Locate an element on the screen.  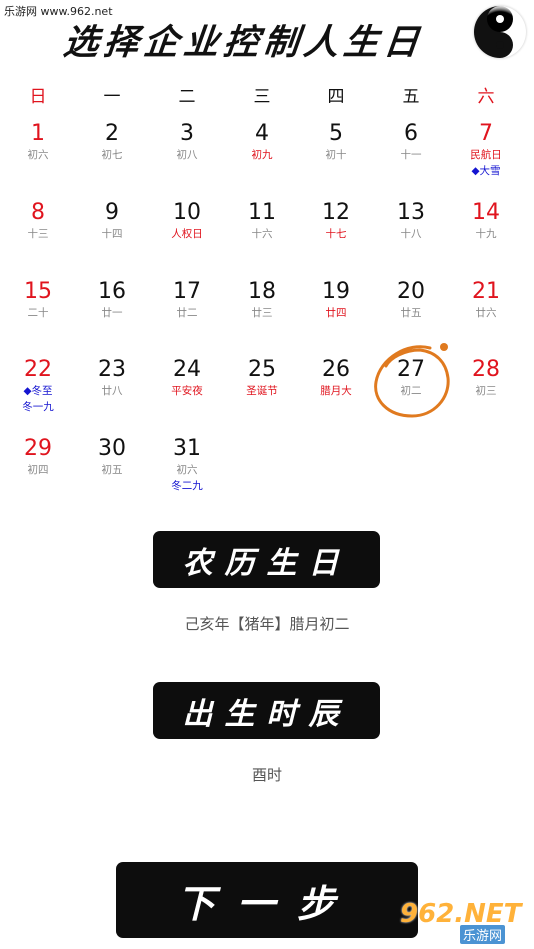
calendar-day: 28 初三 is located at coordinates (486, 396).